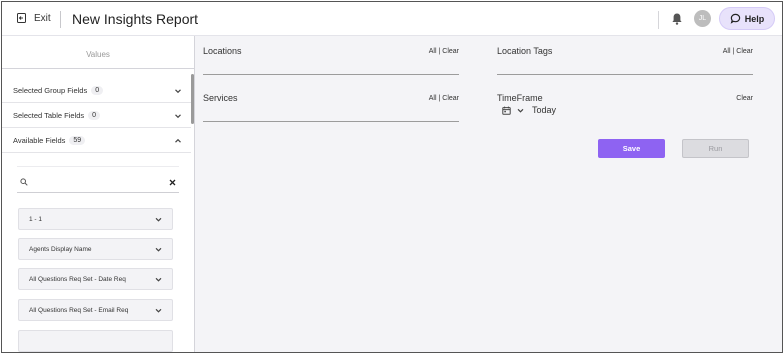  Describe the element at coordinates (677, 19) in the screenshot. I see `bell-icon` at that location.